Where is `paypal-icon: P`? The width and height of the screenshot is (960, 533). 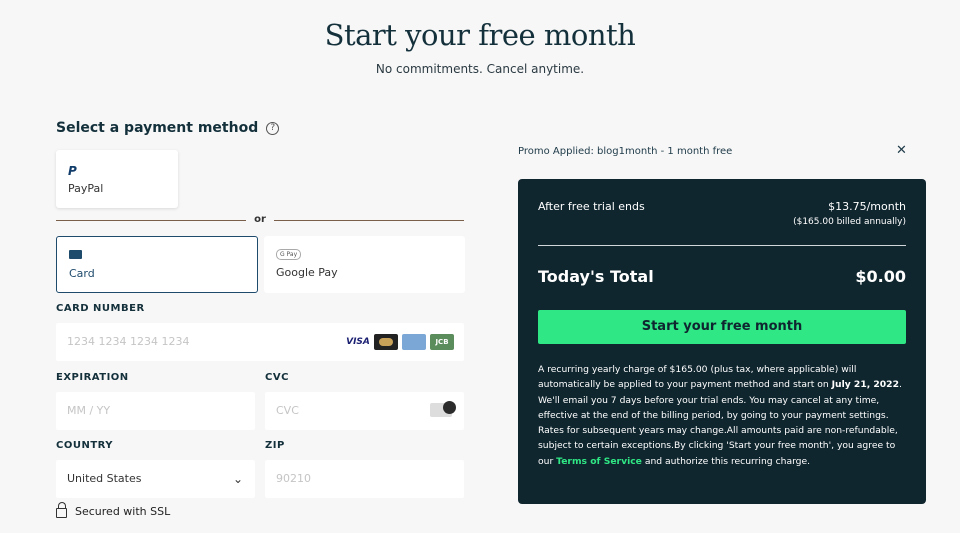 paypal-icon: P is located at coordinates (72, 171).